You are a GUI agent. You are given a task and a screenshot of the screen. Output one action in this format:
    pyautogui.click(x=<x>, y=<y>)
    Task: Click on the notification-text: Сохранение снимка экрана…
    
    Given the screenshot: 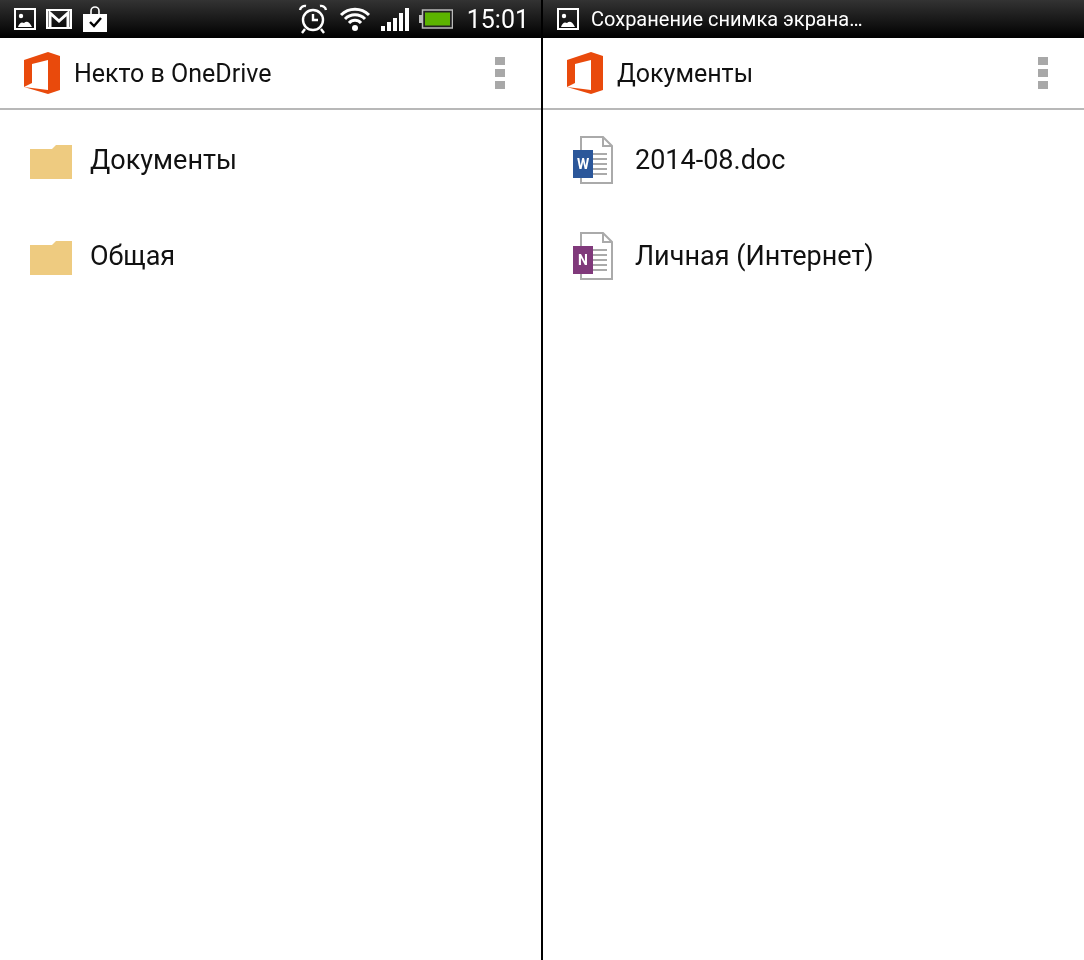 What is the action you would take?
    pyautogui.click(x=727, y=19)
    